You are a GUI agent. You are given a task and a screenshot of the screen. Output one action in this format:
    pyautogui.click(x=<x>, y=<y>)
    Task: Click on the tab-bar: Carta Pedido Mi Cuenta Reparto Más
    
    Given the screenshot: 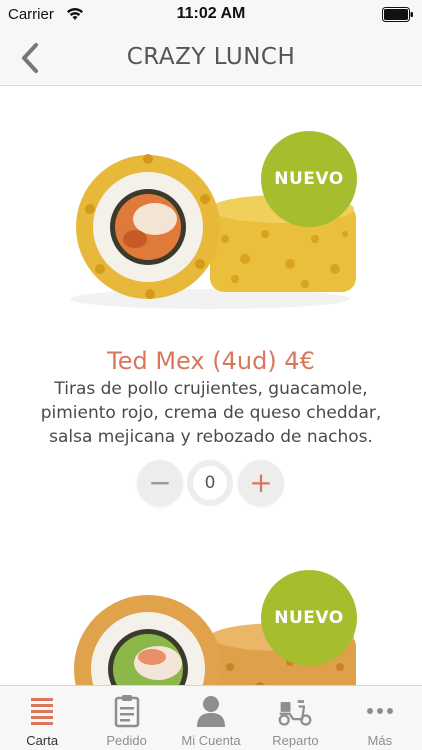 What is the action you would take?
    pyautogui.click(x=211, y=717)
    